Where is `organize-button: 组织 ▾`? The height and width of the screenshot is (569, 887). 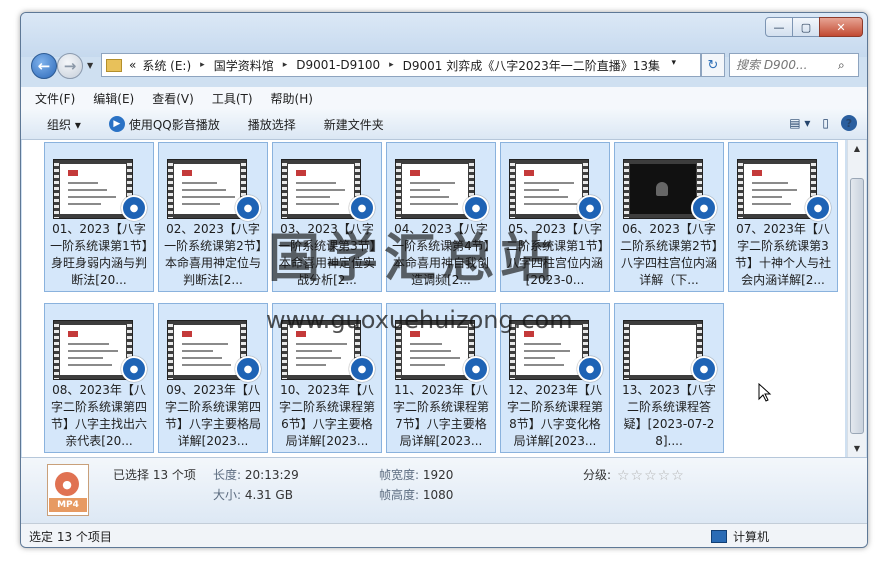
organize-button: 组织 ▾ is located at coordinates (64, 124).